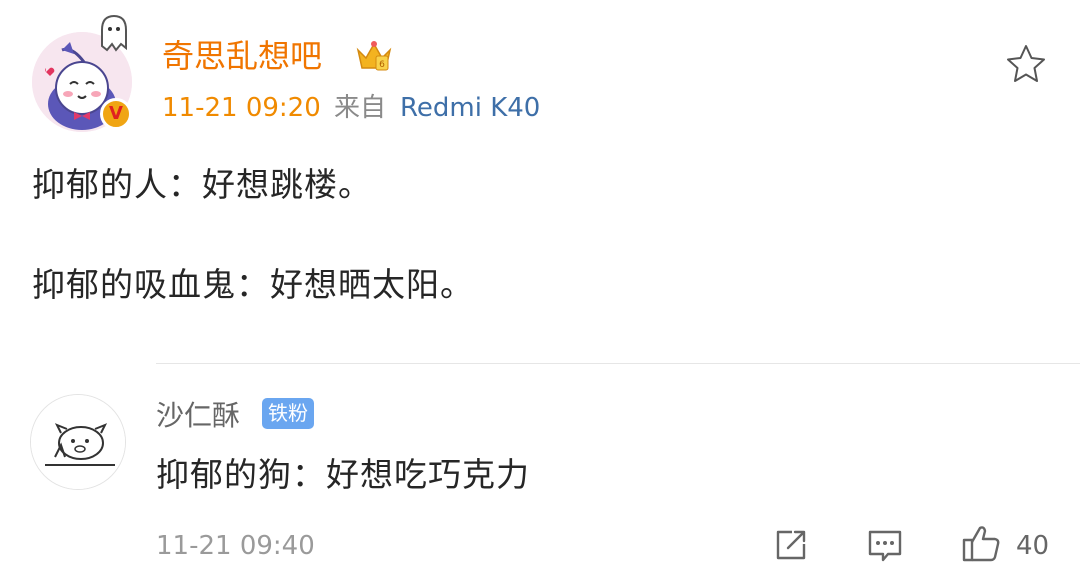 The width and height of the screenshot is (1080, 584). What do you see at coordinates (114, 36) in the screenshot?
I see `ghost-sticker-icon` at bounding box center [114, 36].